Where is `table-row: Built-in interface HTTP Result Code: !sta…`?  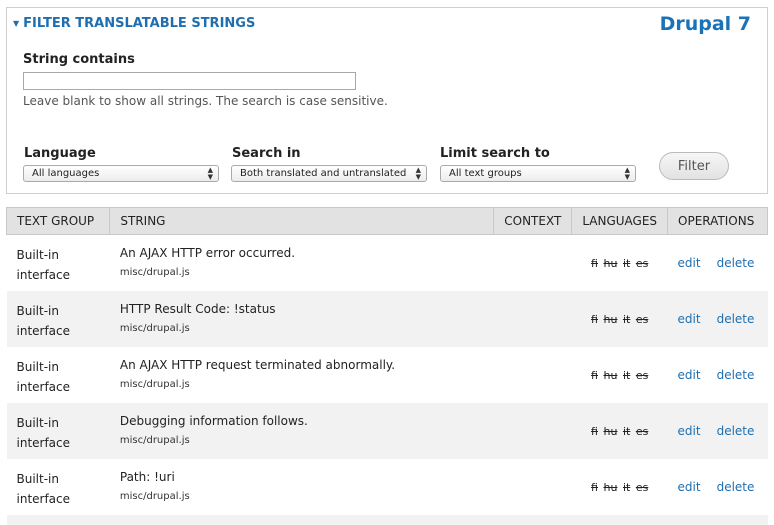 table-row: Built-in interface HTTP Result Code: !sta… is located at coordinates (387, 318).